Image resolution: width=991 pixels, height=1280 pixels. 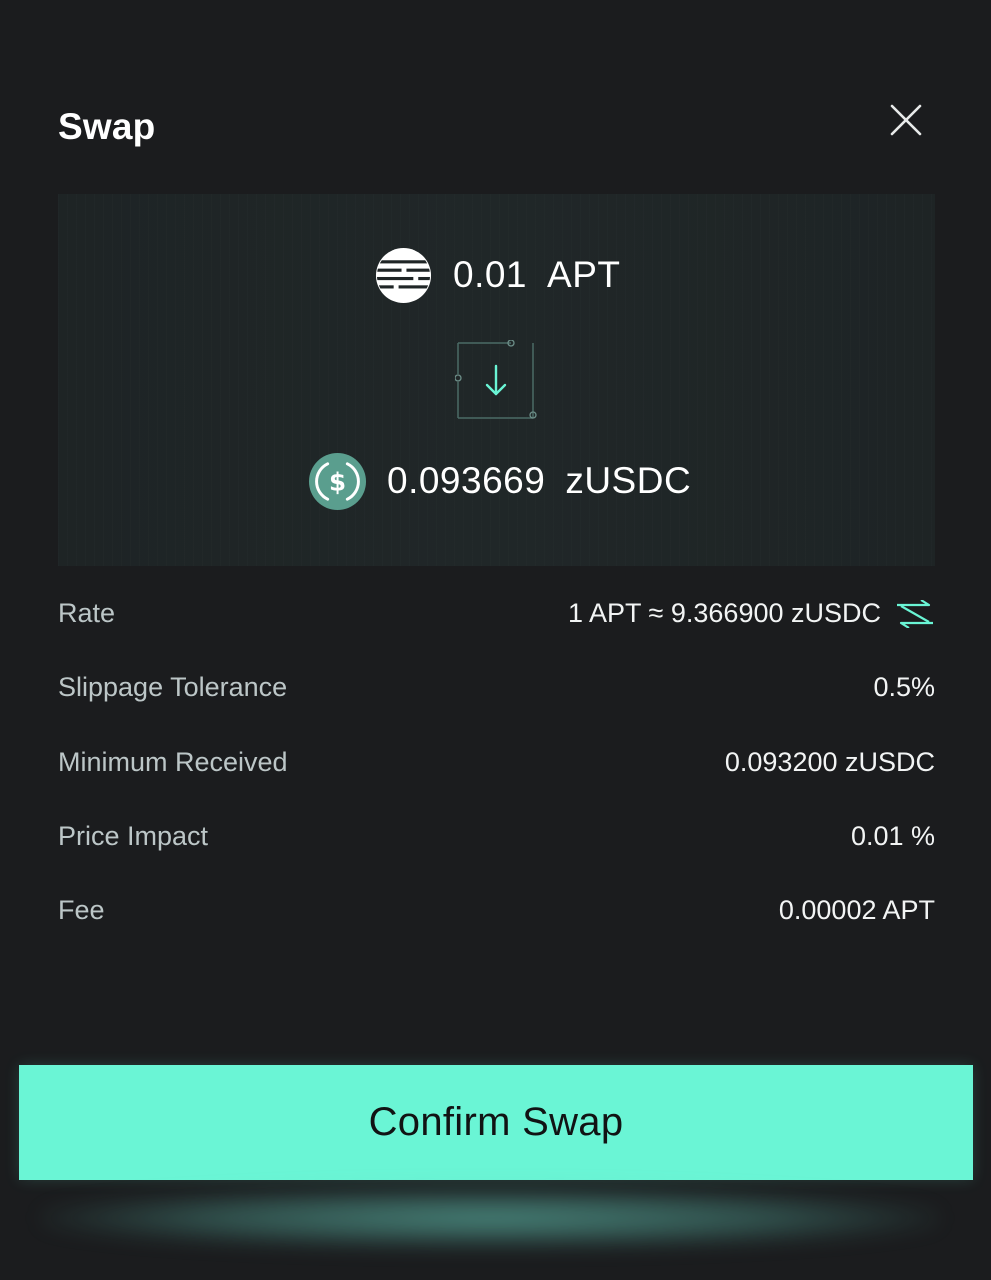 What do you see at coordinates (904, 687) in the screenshot?
I see `slippage-value: 0.5%` at bounding box center [904, 687].